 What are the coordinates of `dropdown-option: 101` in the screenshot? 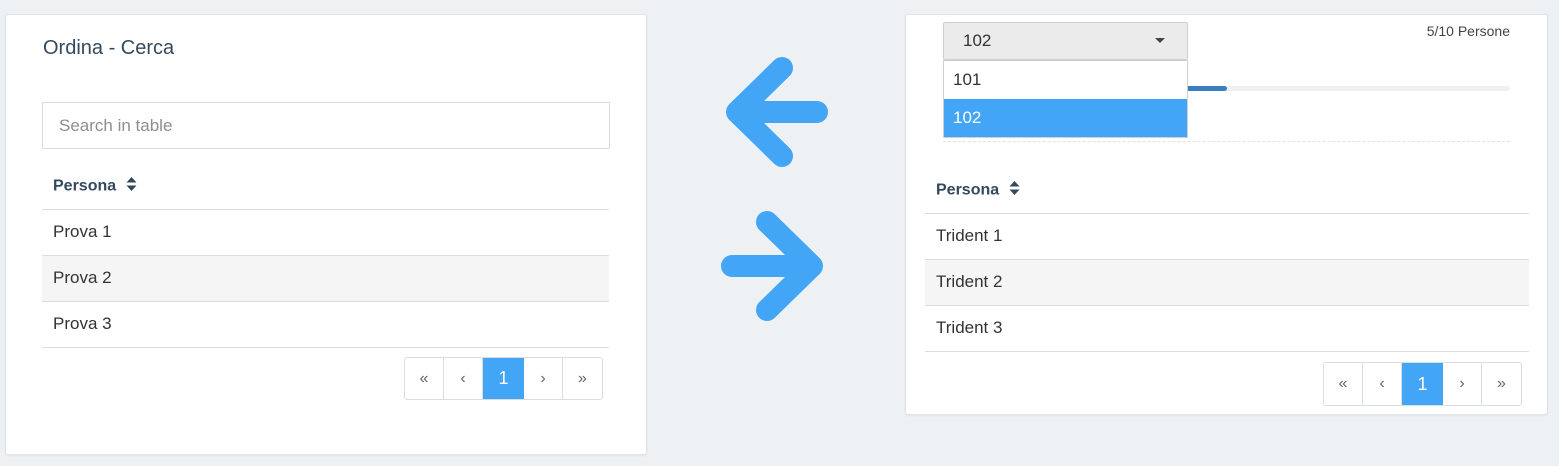 It's located at (1065, 80).